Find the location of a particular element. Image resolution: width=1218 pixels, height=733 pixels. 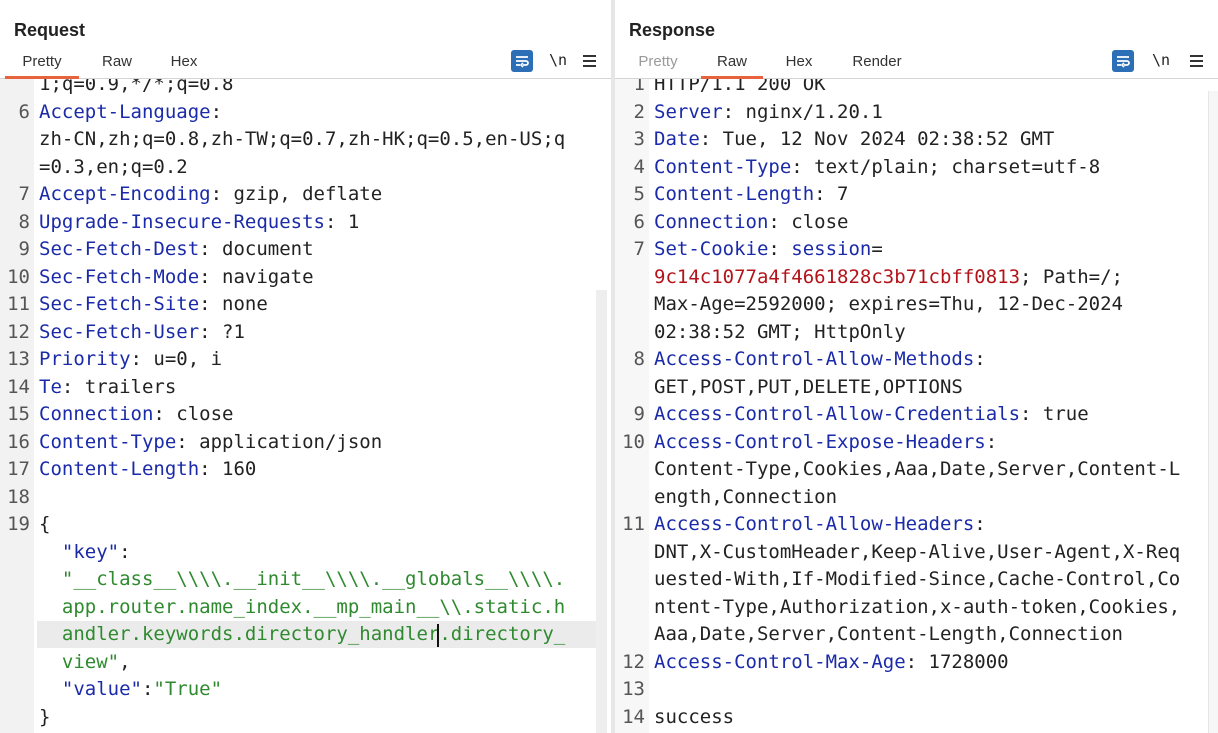

header-name: Access-Control-Expose-Headers is located at coordinates (820, 441).